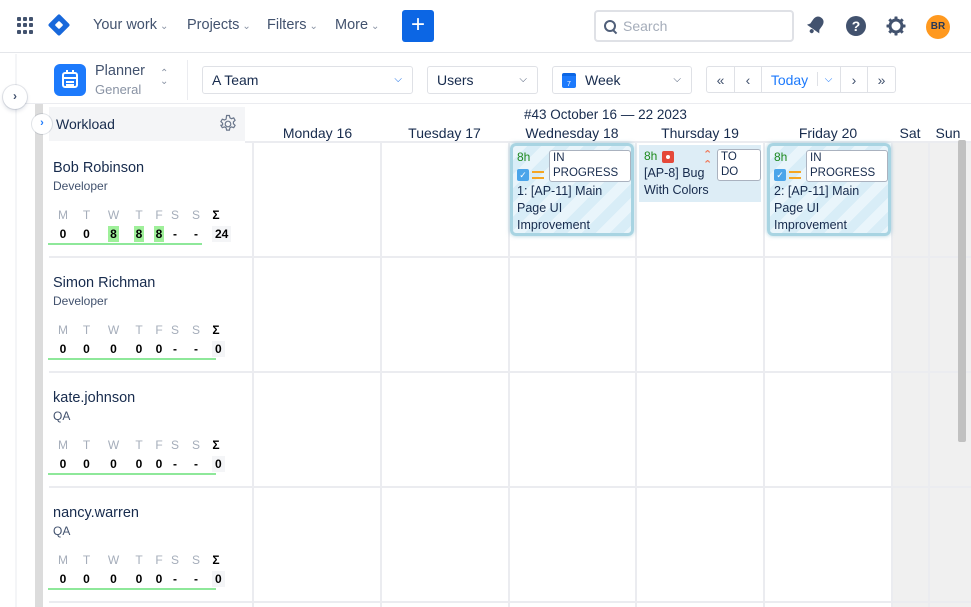 The image size is (971, 607). I want to click on nav-more: More ⌄, so click(357, 25).